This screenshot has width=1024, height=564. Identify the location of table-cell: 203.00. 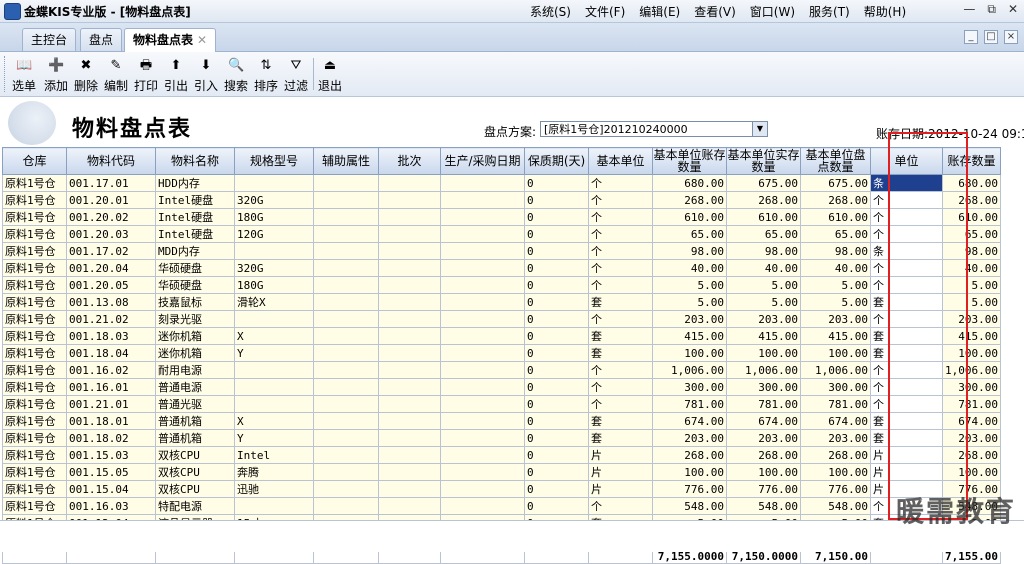
(835, 438).